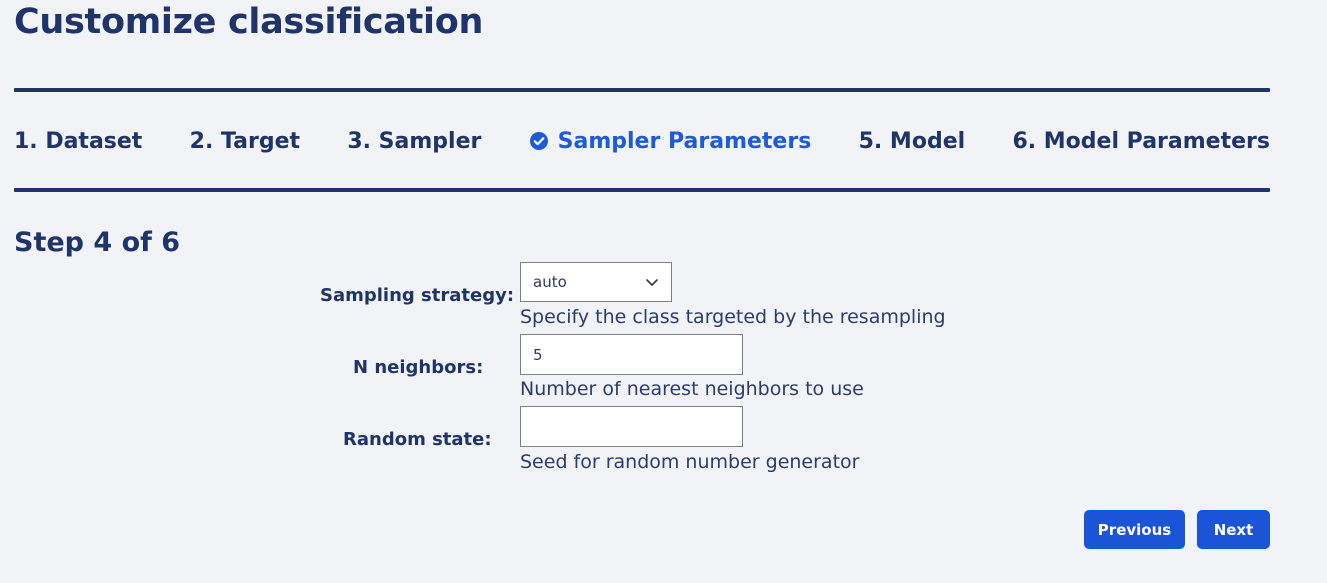  I want to click on sampling-strategy-select: auto, so click(596, 282).